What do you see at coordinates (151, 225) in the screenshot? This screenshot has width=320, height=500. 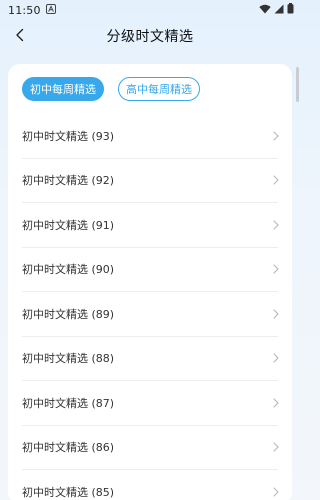 I see `list-item: 初中时文精选 (91)` at bounding box center [151, 225].